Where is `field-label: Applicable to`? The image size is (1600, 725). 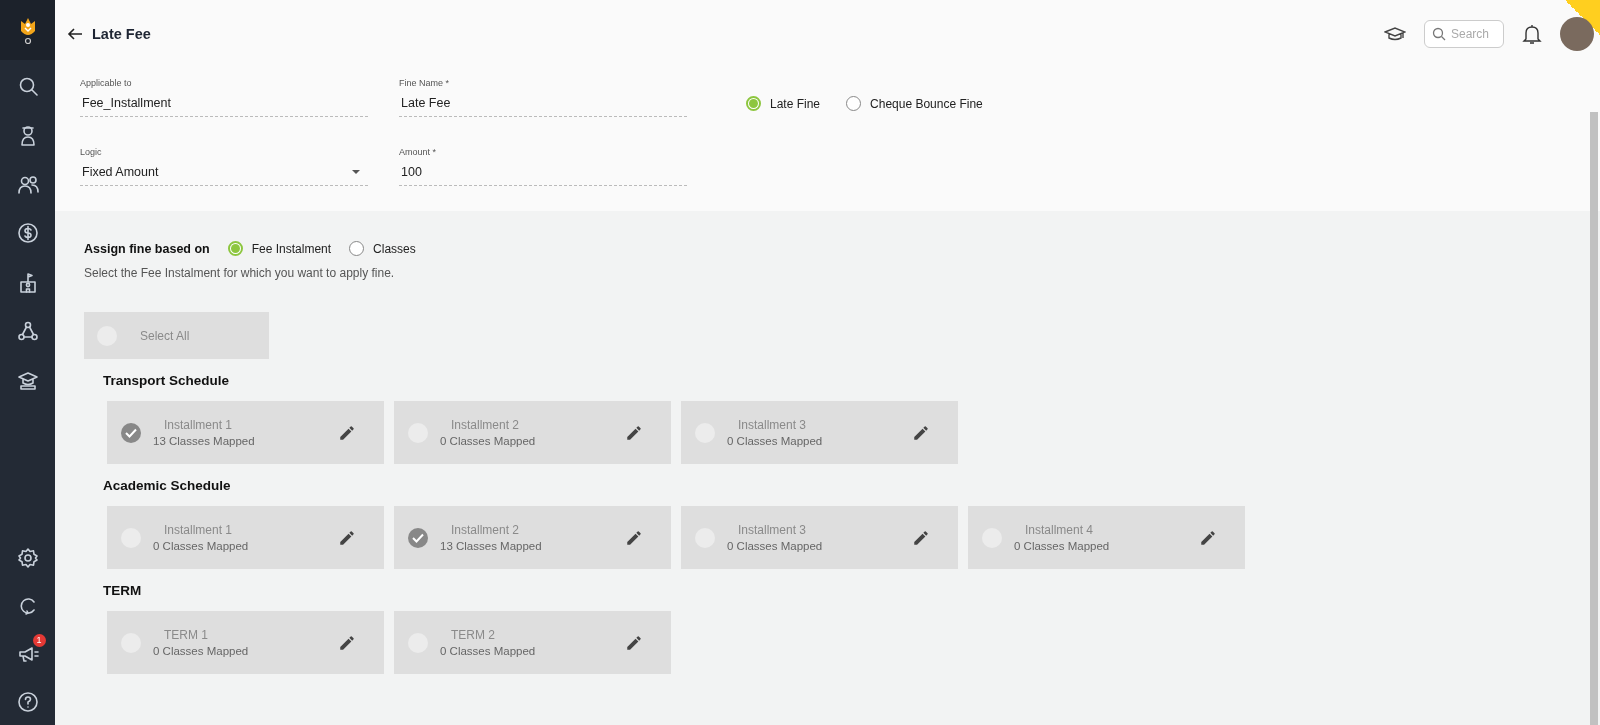
field-label: Applicable to is located at coordinates (106, 84).